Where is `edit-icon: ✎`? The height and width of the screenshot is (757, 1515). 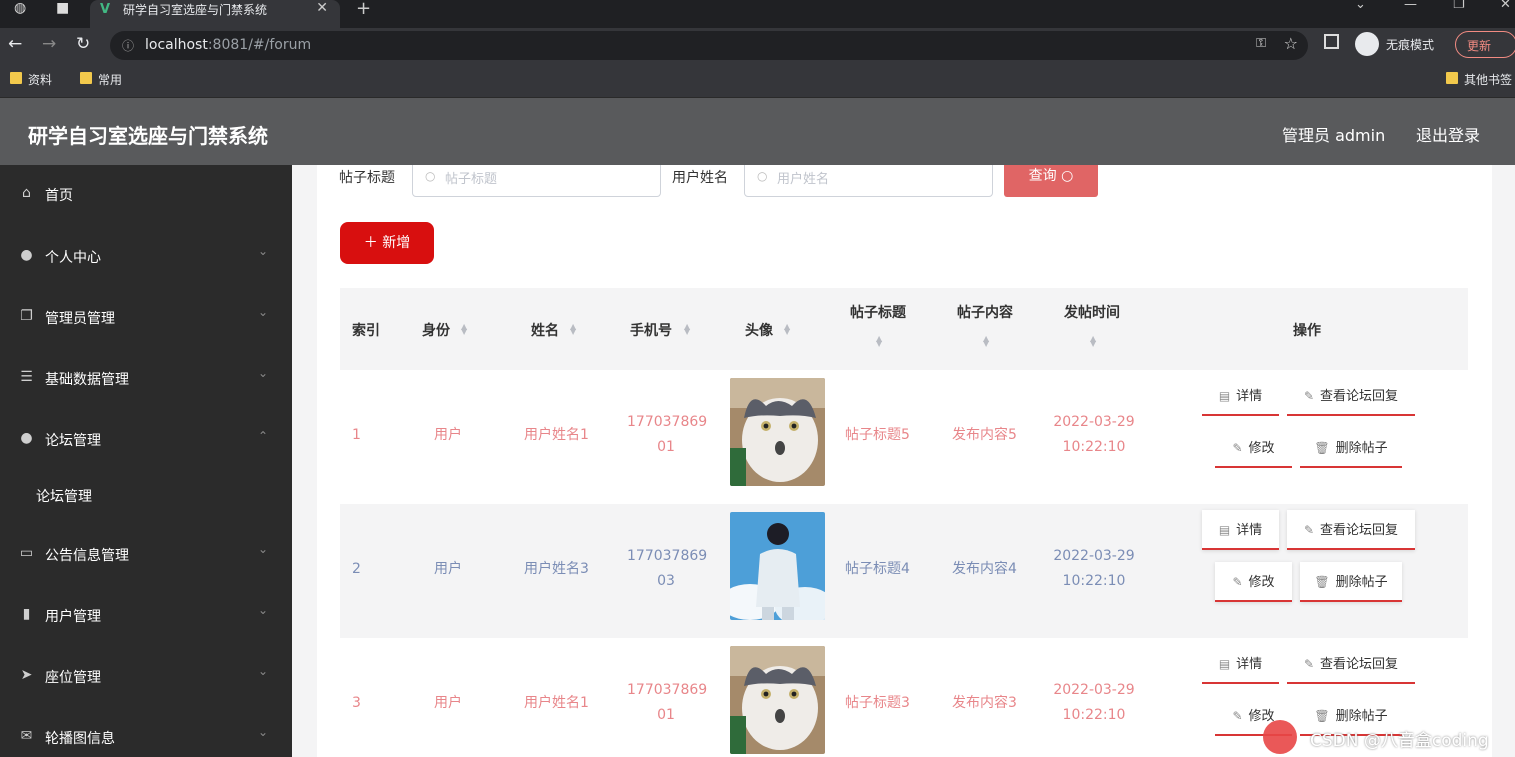 edit-icon: ✎ is located at coordinates (1309, 664).